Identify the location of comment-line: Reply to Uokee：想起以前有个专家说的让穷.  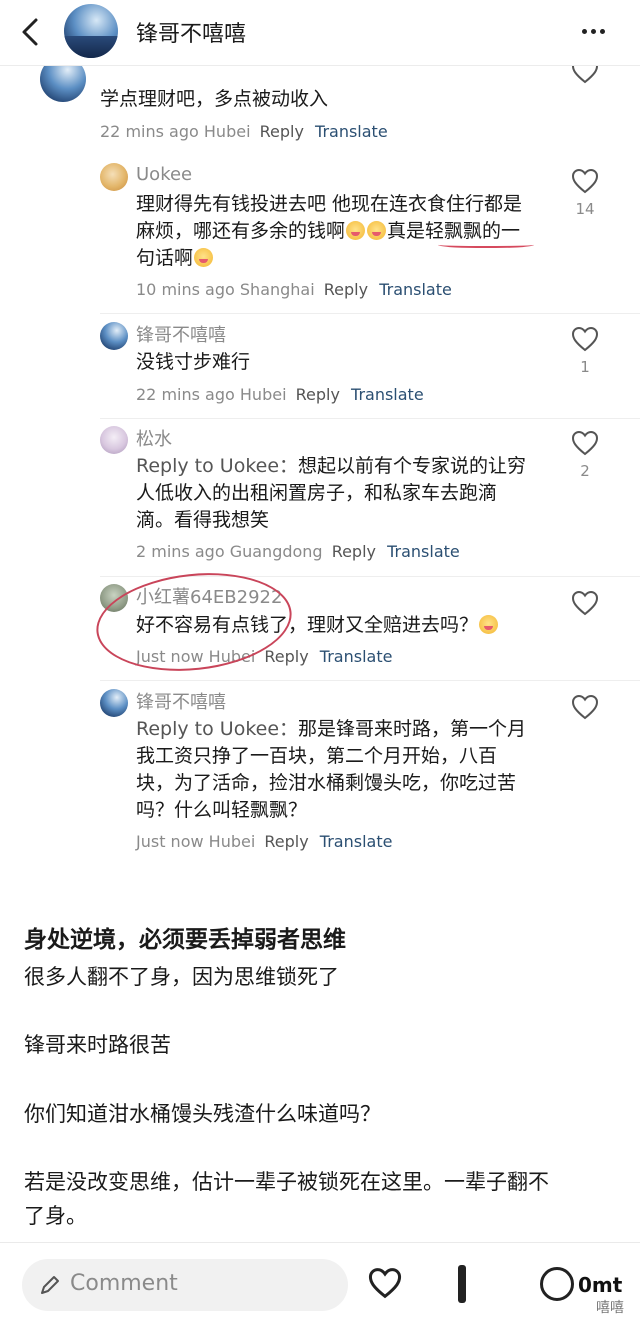
(346, 466).